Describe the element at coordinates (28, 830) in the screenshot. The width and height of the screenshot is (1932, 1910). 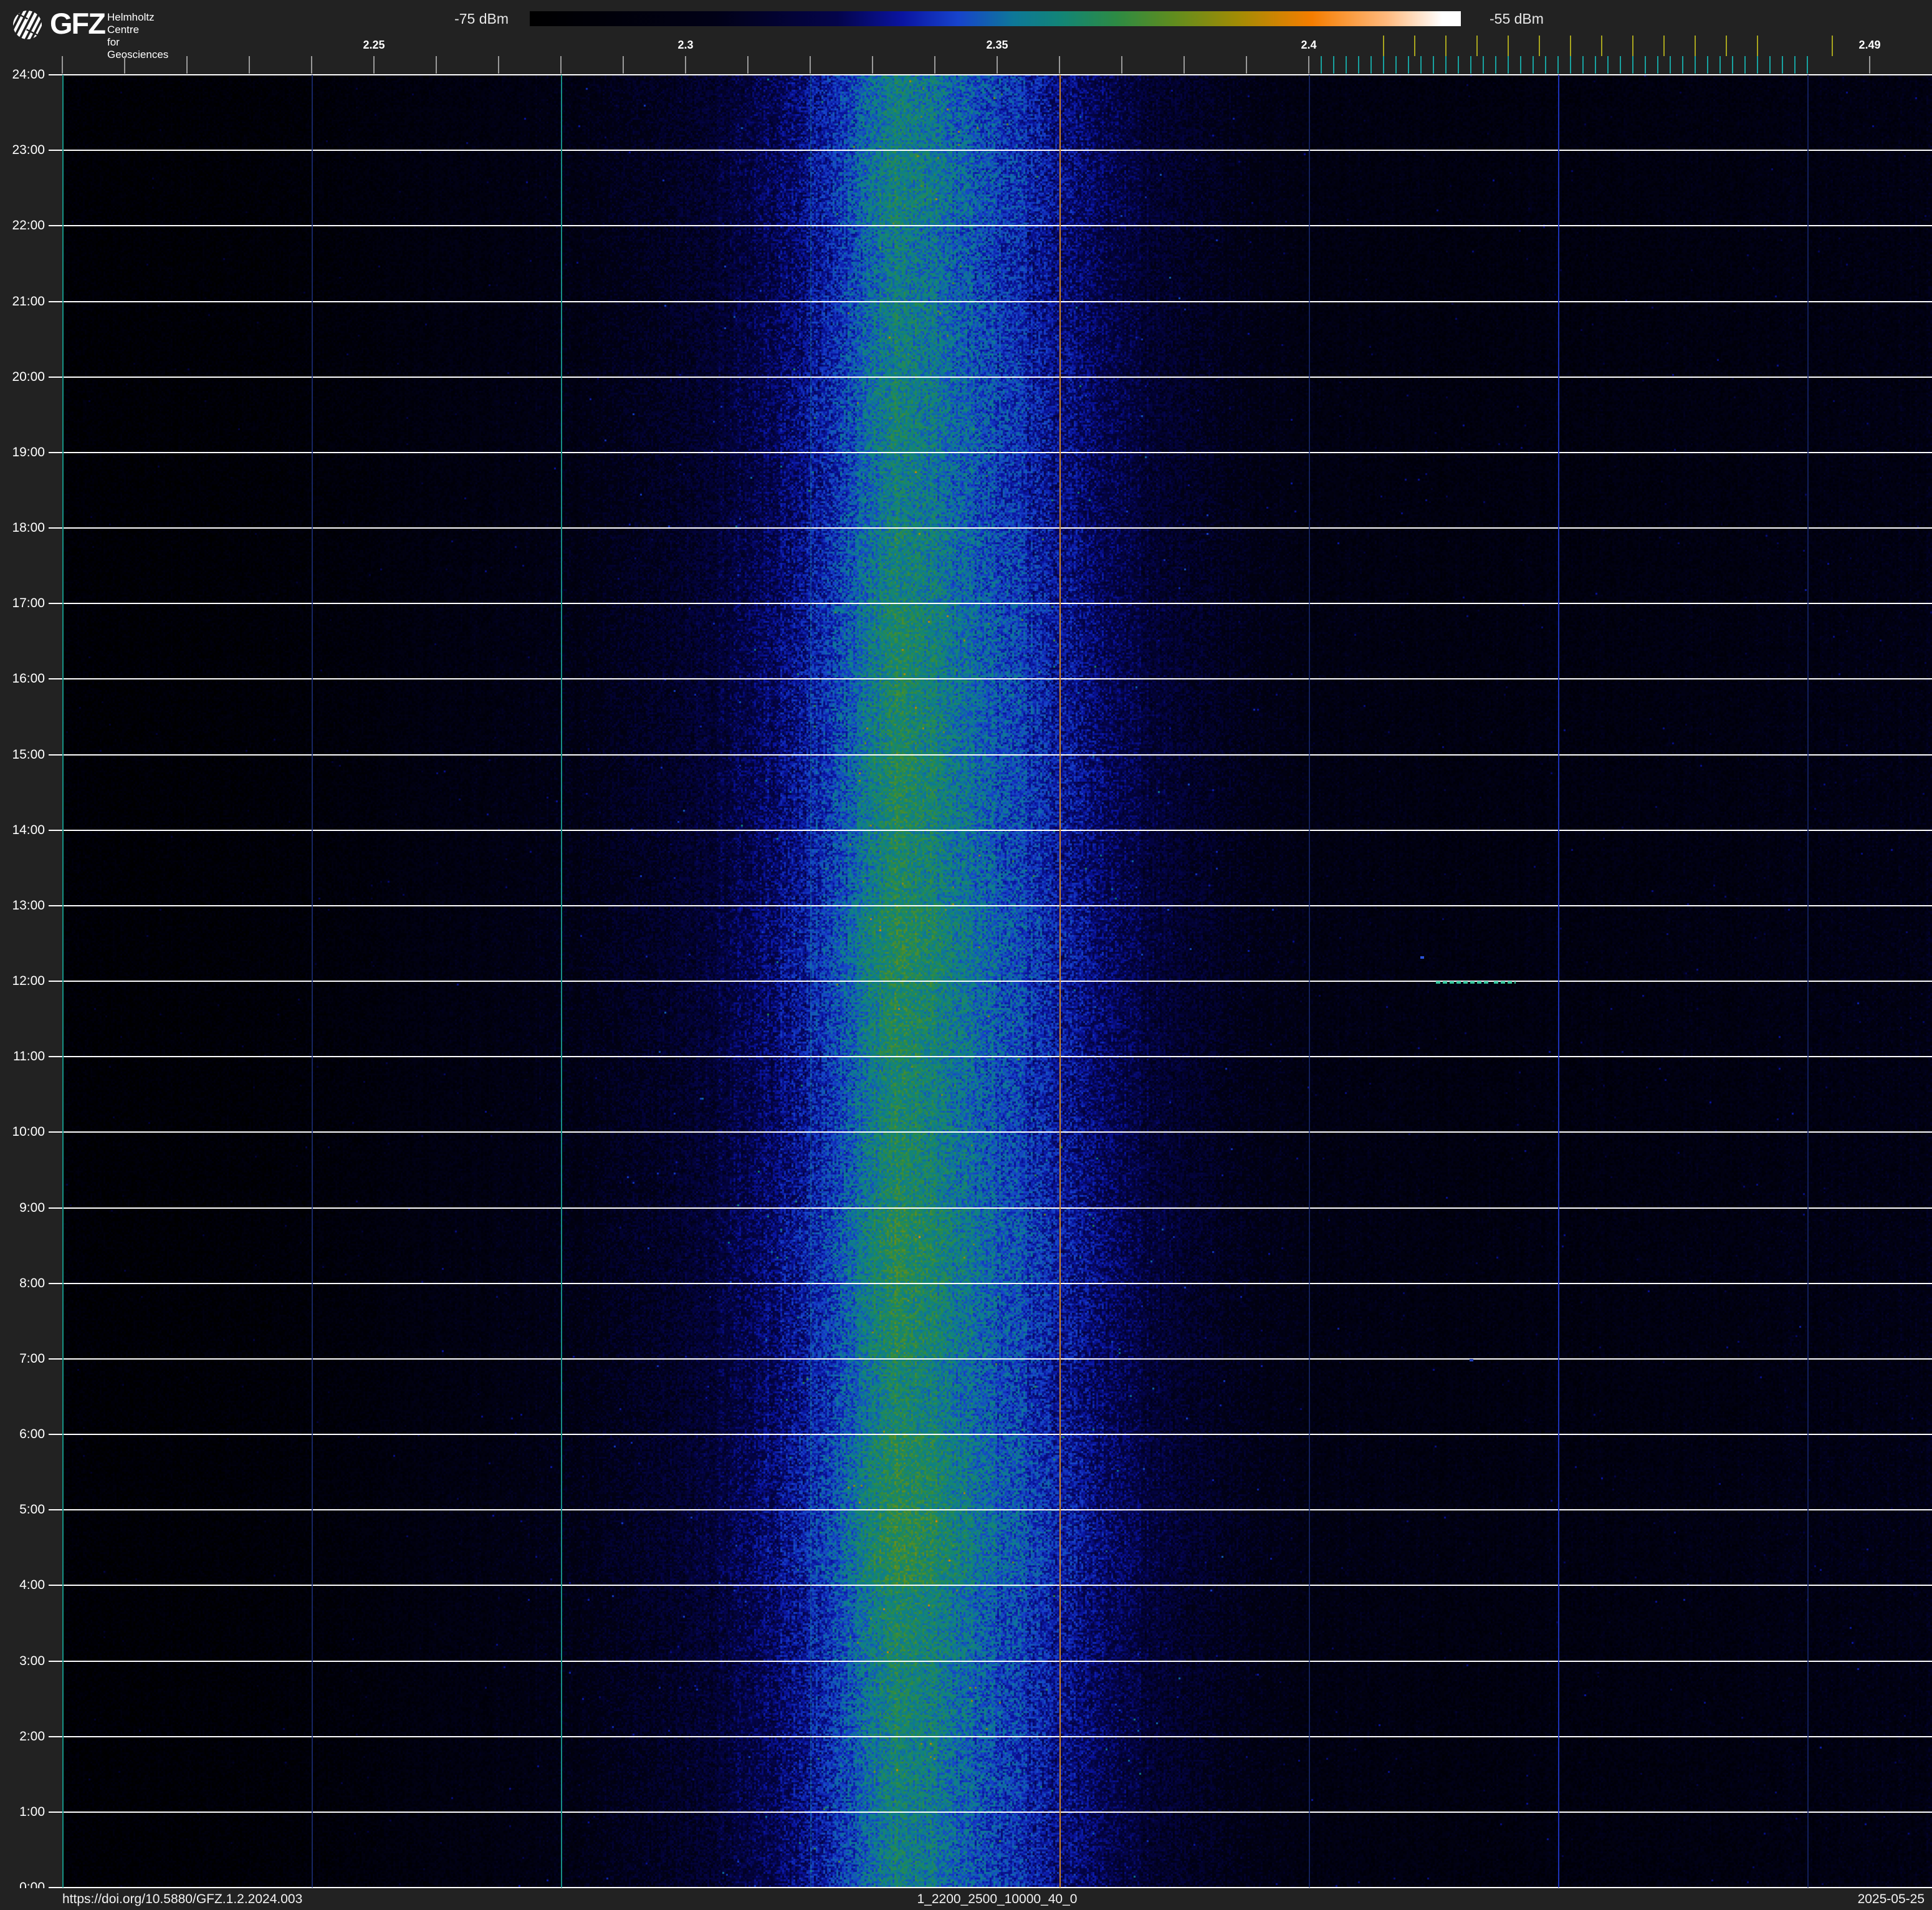
I see `time-tick-label: 14:00` at that location.